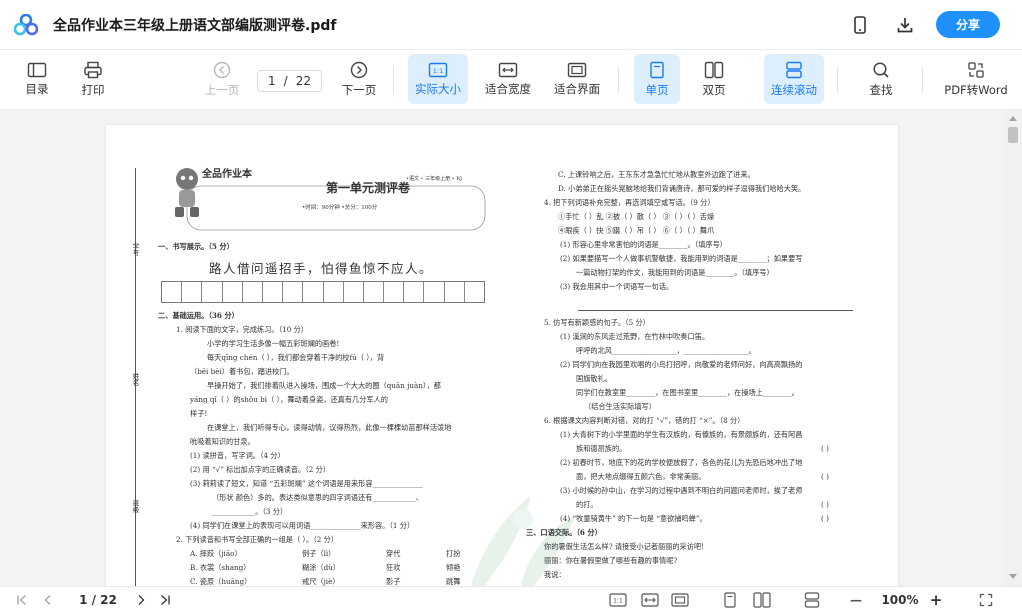 The width and height of the screenshot is (1022, 611). Describe the element at coordinates (289, 399) in the screenshot. I see `question-line: yáng qǐ（ ）的shǒu bì（ ），舞动着身姿，还真有几分军人的` at that location.